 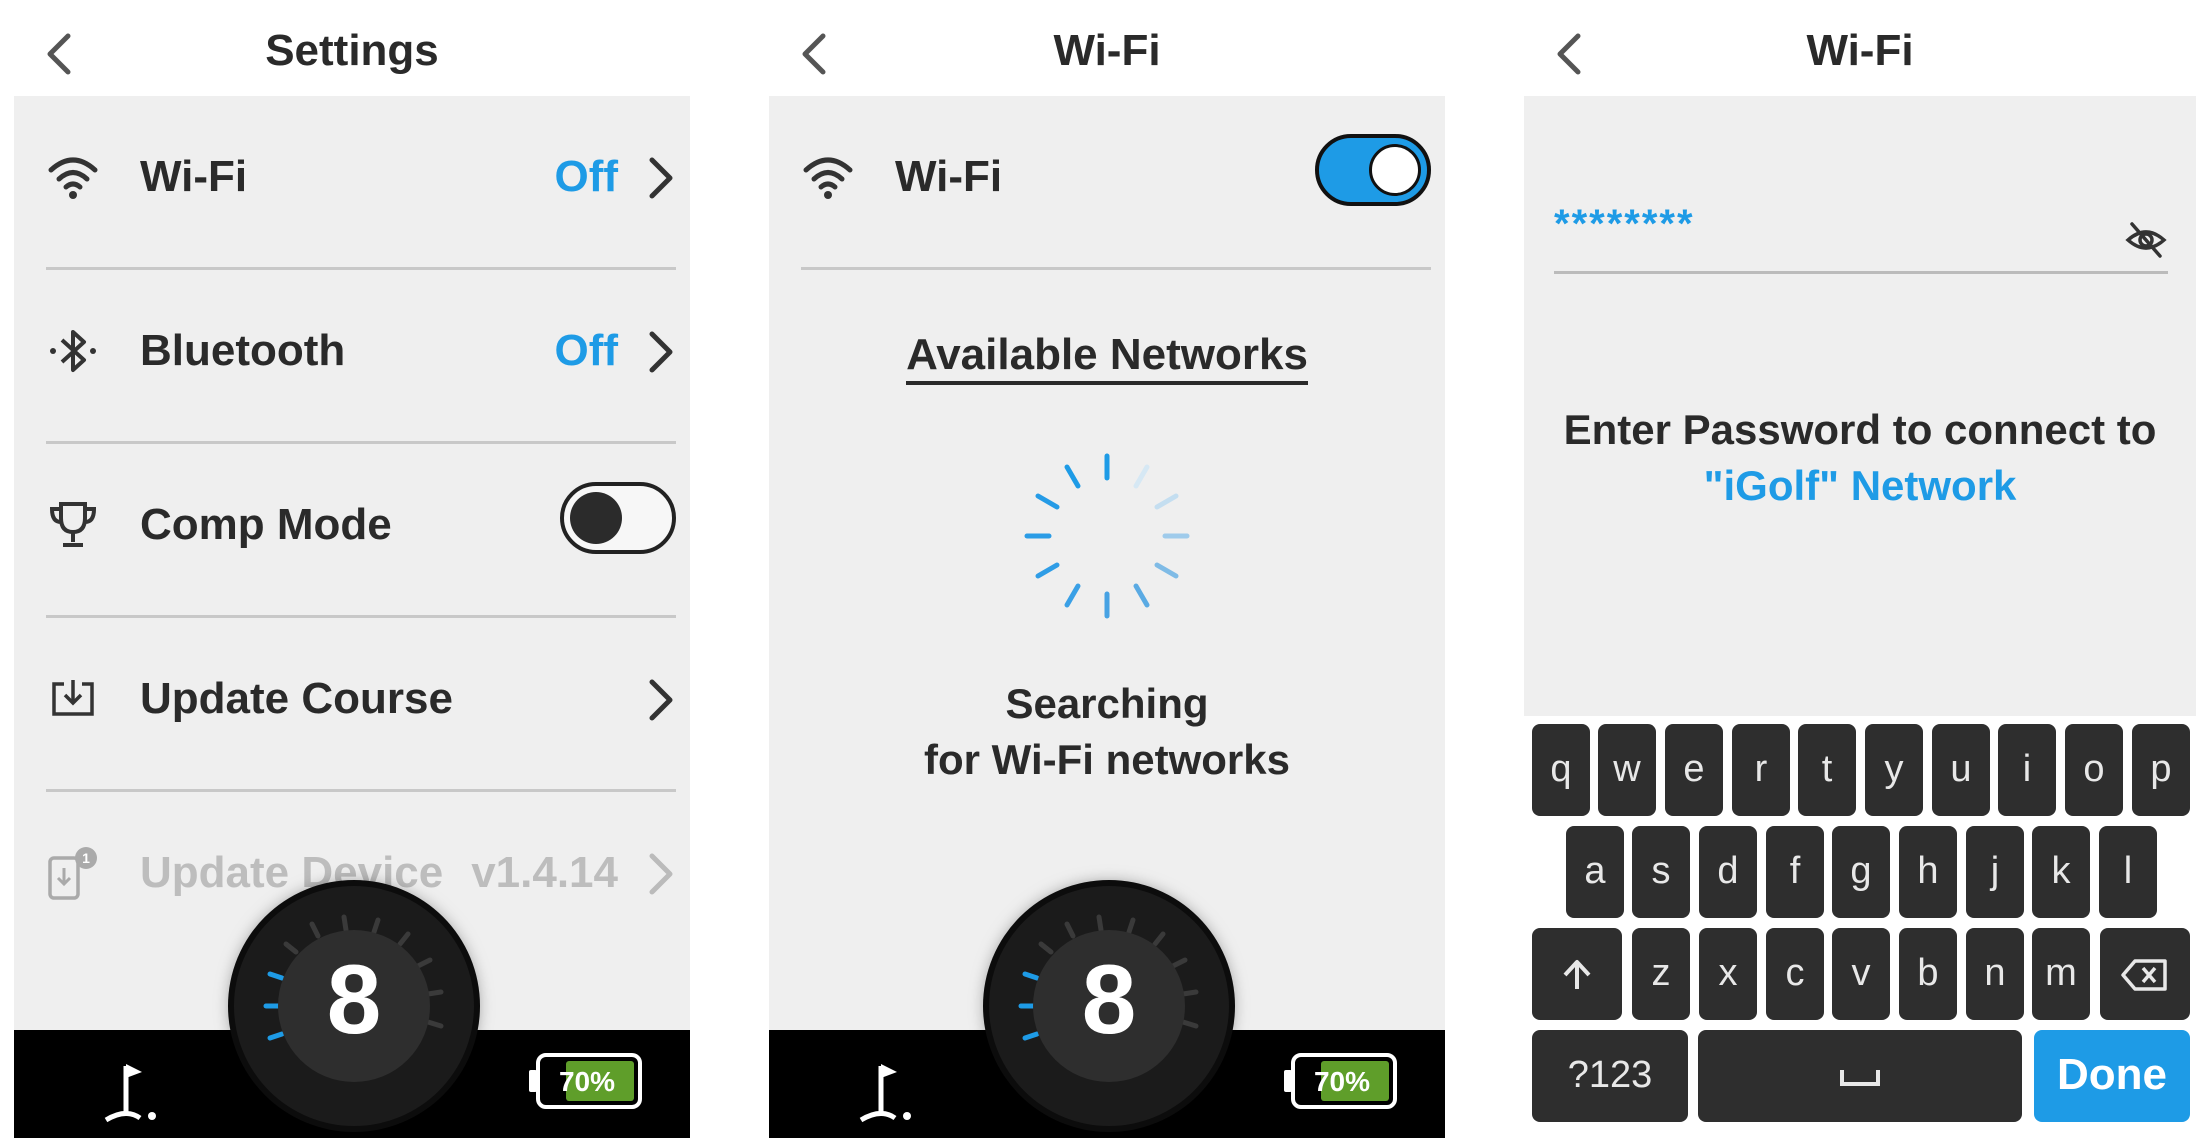 What do you see at coordinates (1861, 237) in the screenshot?
I see `password-field: ********` at bounding box center [1861, 237].